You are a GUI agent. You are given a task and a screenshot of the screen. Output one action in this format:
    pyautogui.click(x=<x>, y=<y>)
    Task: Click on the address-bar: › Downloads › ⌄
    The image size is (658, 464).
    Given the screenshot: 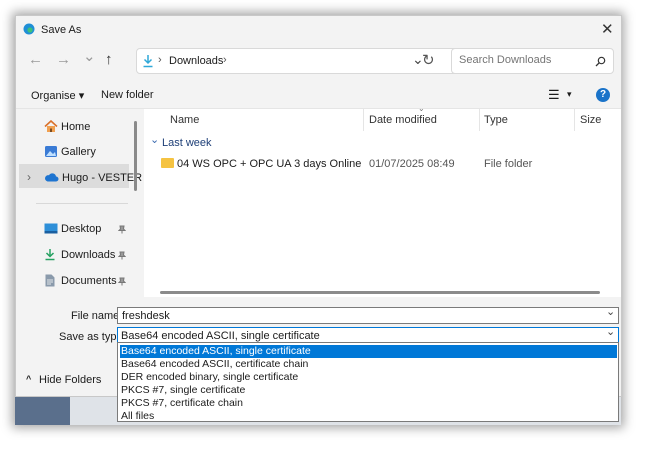 What is the action you would take?
    pyautogui.click(x=297, y=61)
    